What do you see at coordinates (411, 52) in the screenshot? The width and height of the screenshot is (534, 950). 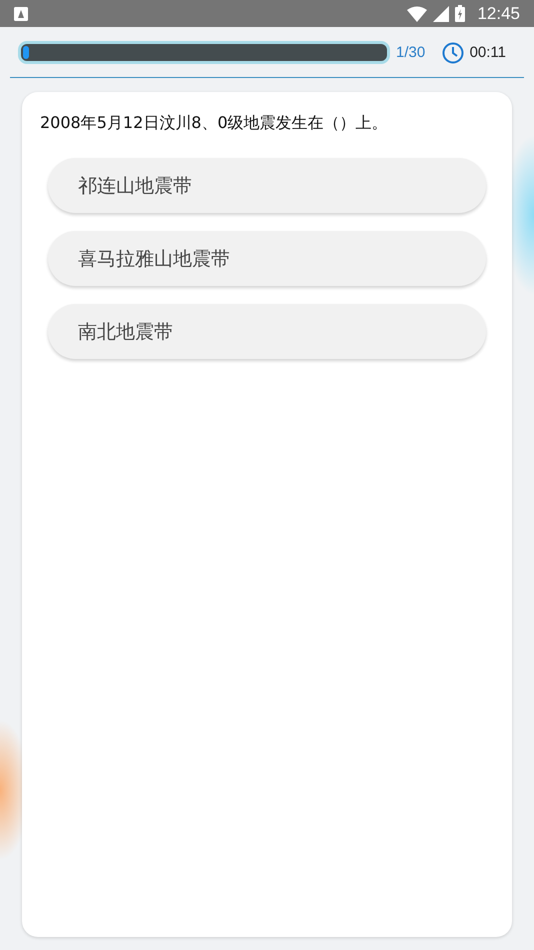 I see `question-counter: 1/30` at bounding box center [411, 52].